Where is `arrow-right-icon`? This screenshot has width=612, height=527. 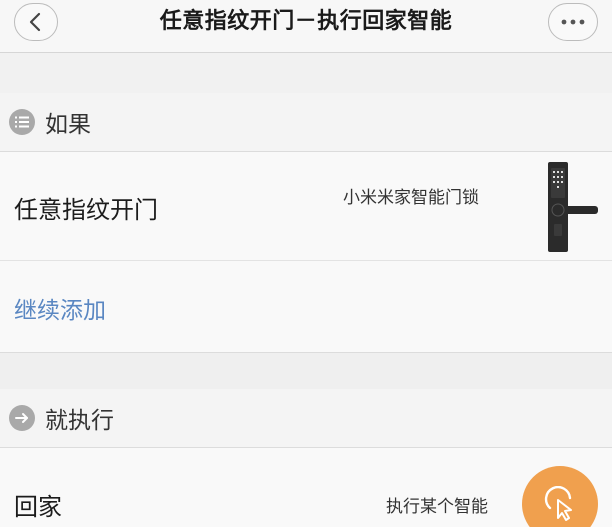 arrow-right-icon is located at coordinates (22, 418).